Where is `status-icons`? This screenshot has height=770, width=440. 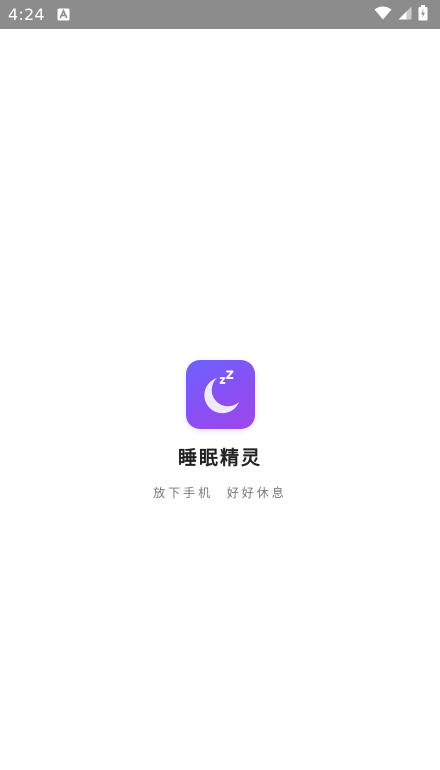
status-icons is located at coordinates (401, 14).